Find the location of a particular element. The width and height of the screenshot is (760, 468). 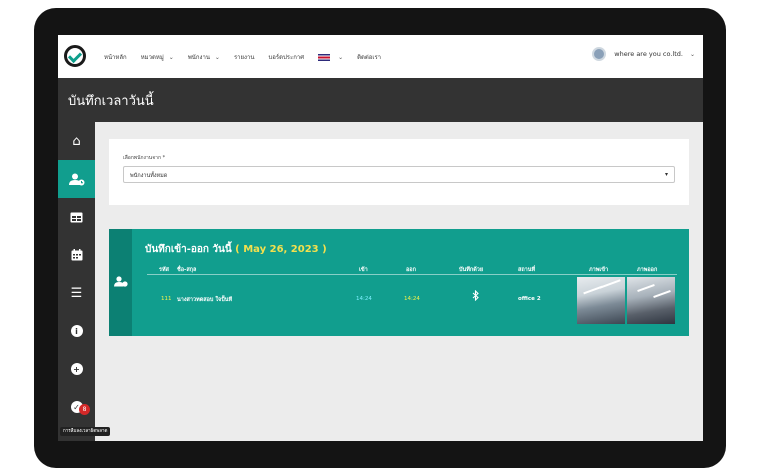

sidebar: ⌂ ☰ i + ✓ 8 การลืมลงเวลาผิดพลาด is located at coordinates (84, 281).